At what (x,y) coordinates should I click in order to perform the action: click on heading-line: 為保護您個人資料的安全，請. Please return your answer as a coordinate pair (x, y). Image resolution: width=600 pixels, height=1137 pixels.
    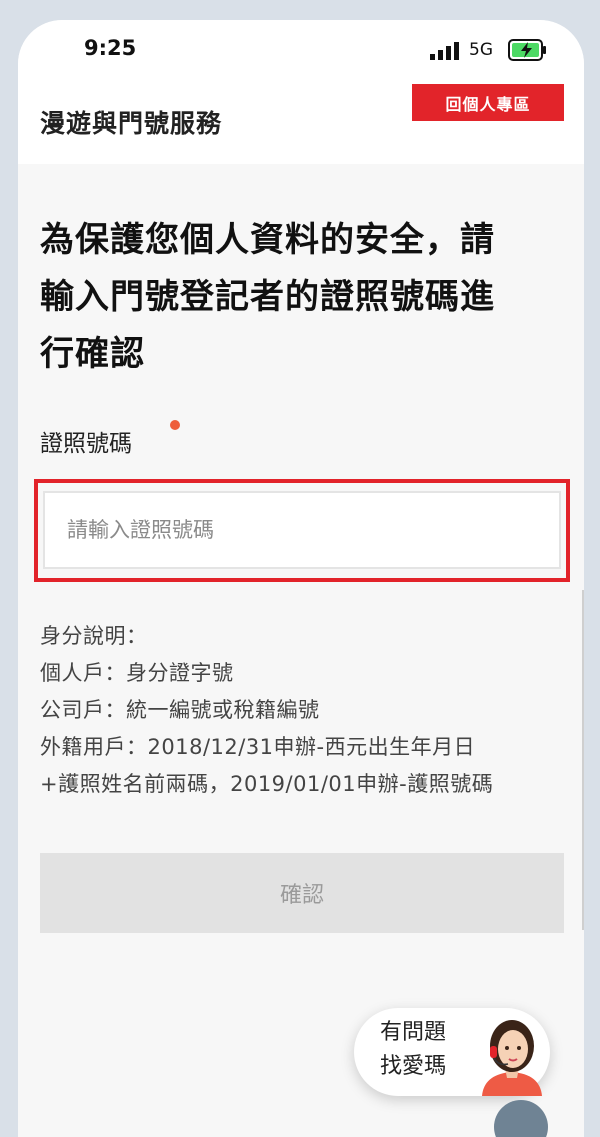
    Looking at the image, I should click on (267, 240).